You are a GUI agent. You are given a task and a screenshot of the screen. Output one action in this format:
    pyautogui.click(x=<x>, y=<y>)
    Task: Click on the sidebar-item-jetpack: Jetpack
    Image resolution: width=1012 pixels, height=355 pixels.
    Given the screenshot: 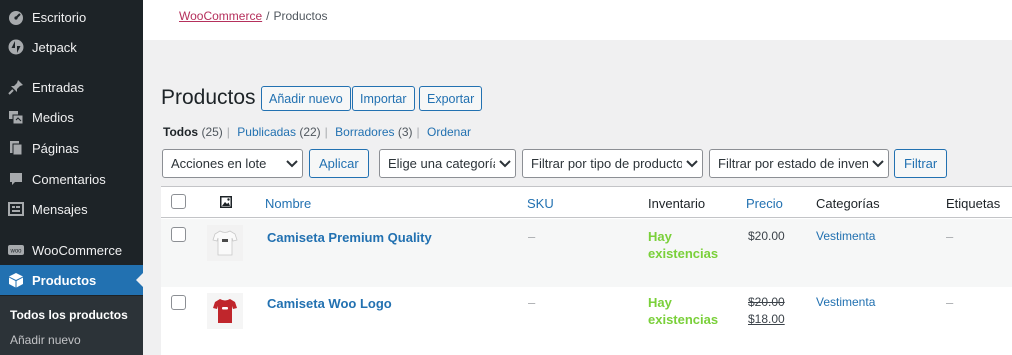 What is the action you would take?
    pyautogui.click(x=71, y=47)
    